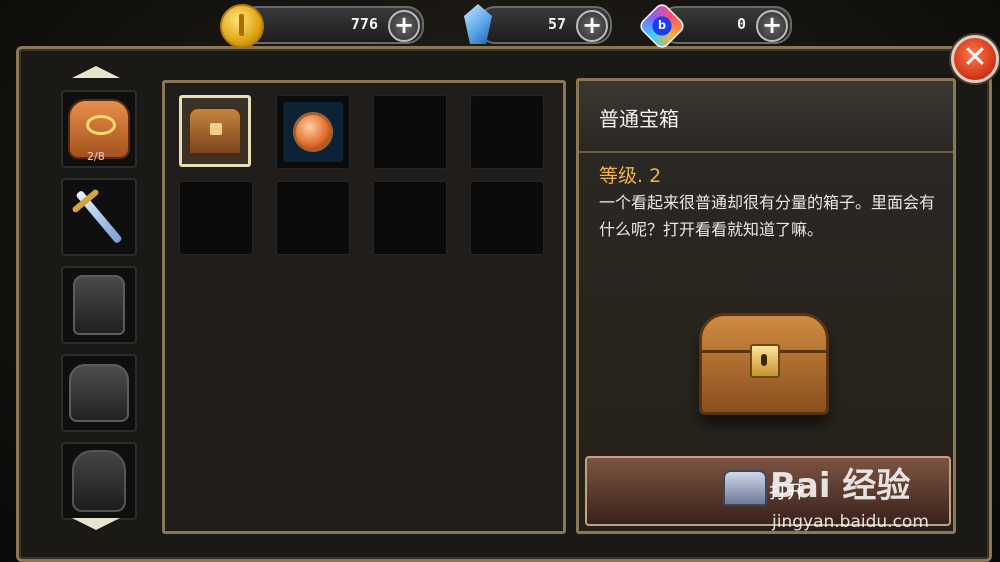 This screenshot has height=562, width=1000. Describe the element at coordinates (766, 117) in the screenshot. I see `item-detail-header: 普通宝箱` at that location.